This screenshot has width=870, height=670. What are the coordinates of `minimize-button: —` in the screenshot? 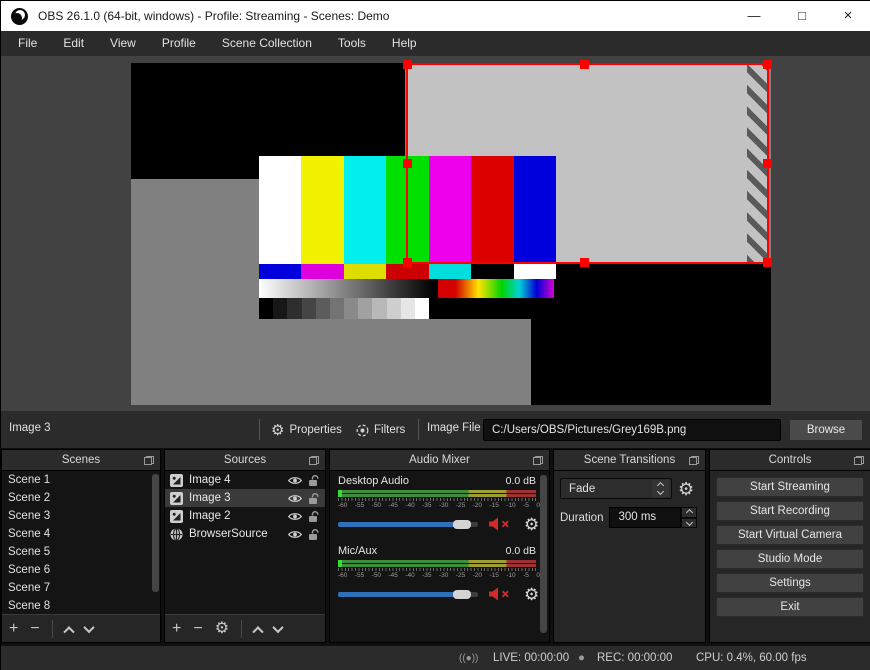 It's located at (754, 16).